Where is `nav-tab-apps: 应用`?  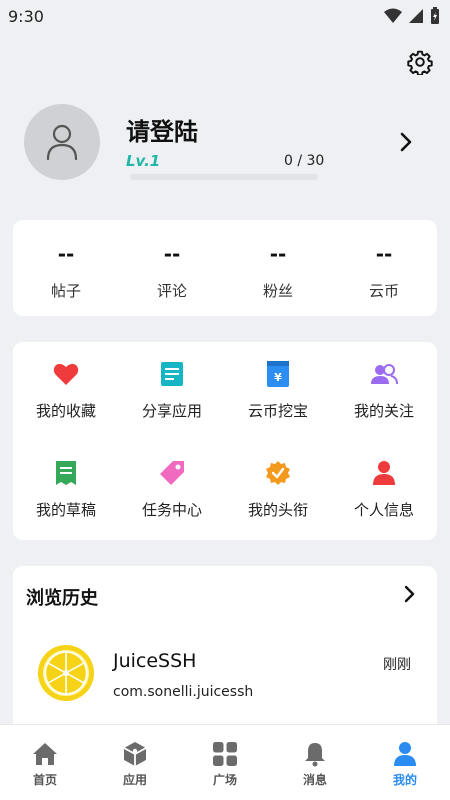 nav-tab-apps: 应用 is located at coordinates (135, 762).